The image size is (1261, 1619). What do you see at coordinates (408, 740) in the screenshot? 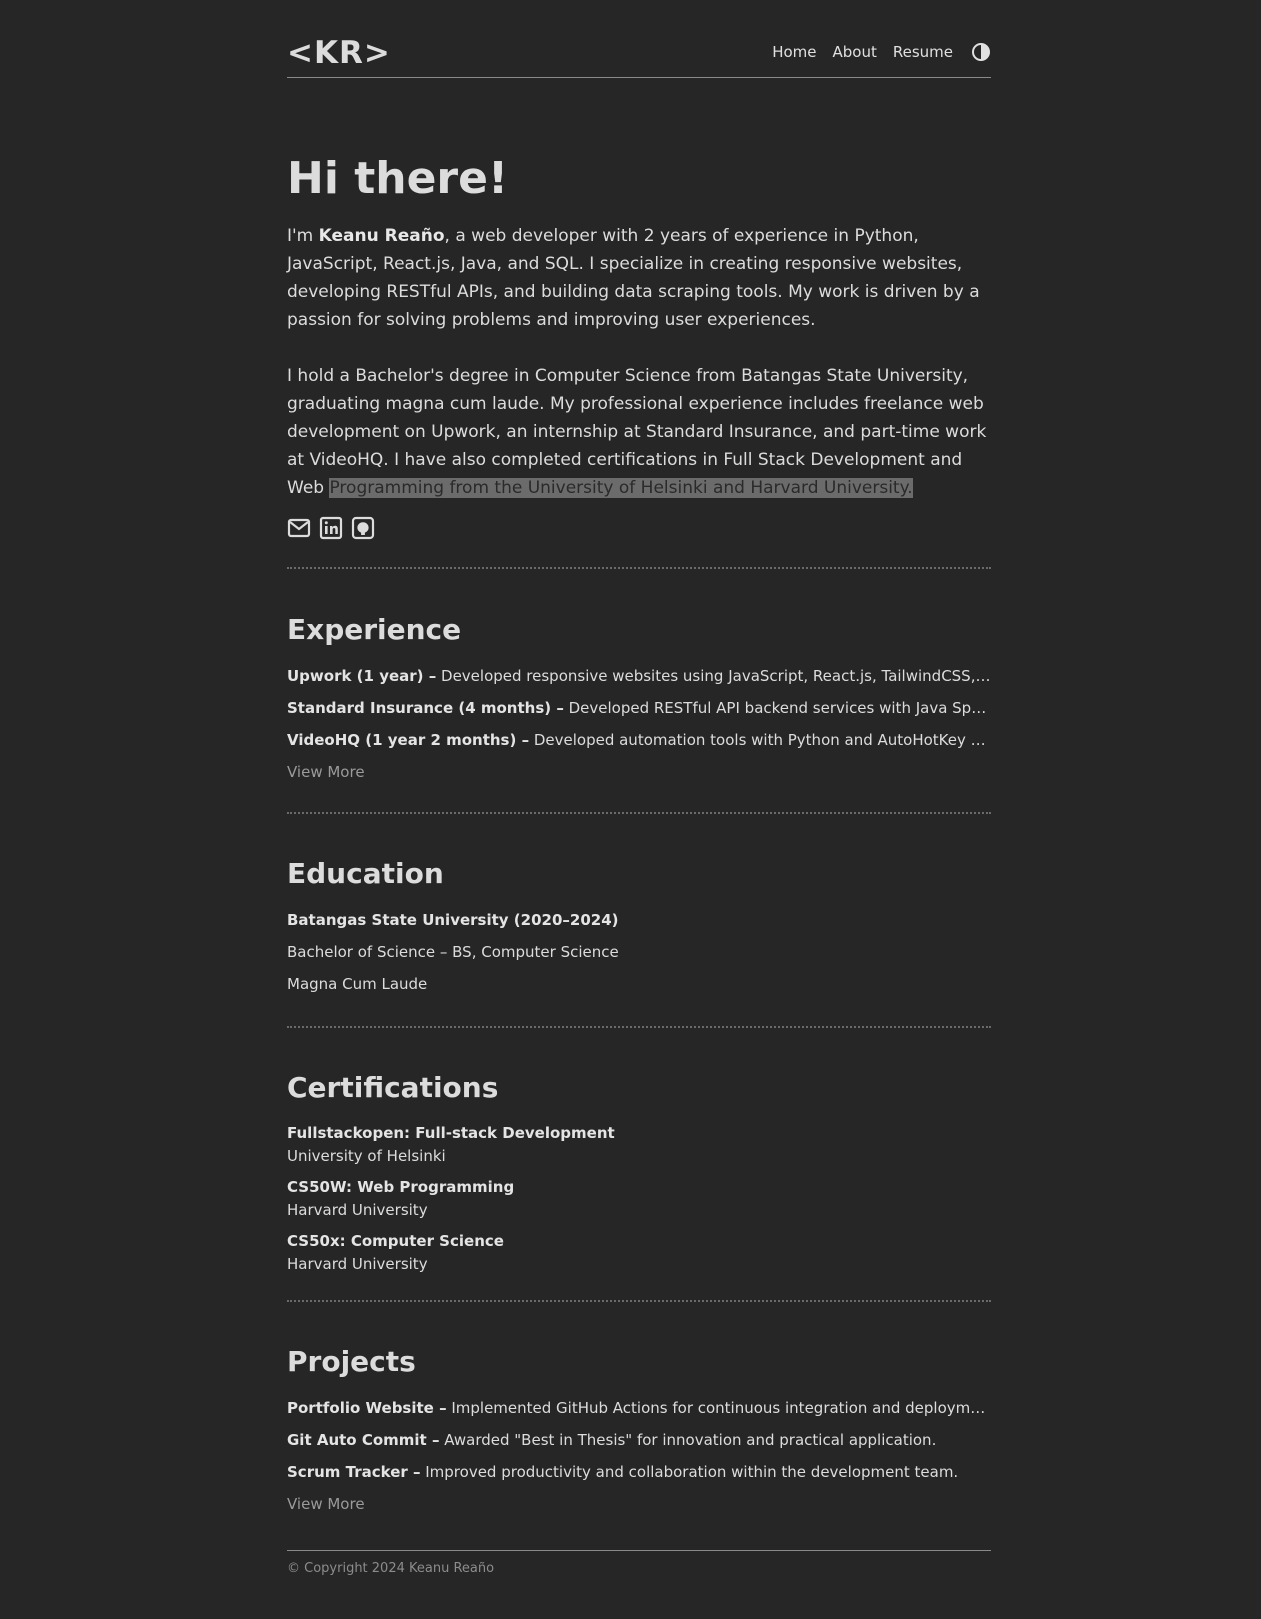
I see `experience-label: VideoHQ (1 year 2 months) –` at bounding box center [408, 740].